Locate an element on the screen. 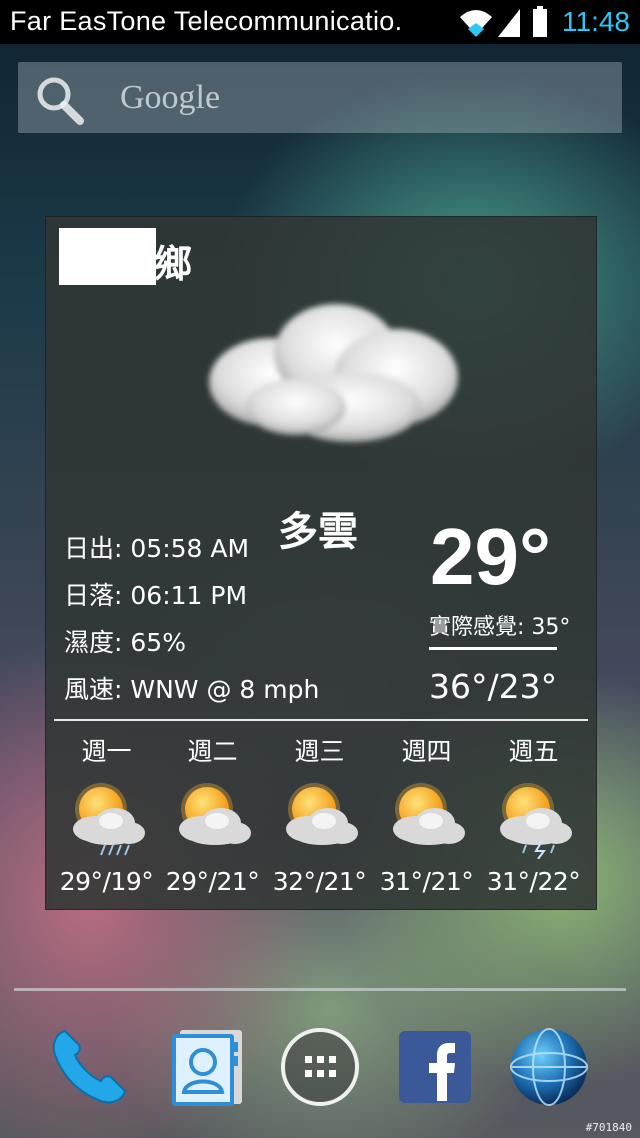 Image resolution: width=640 pixels, height=1138 pixels. search-icon is located at coordinates (60, 102).